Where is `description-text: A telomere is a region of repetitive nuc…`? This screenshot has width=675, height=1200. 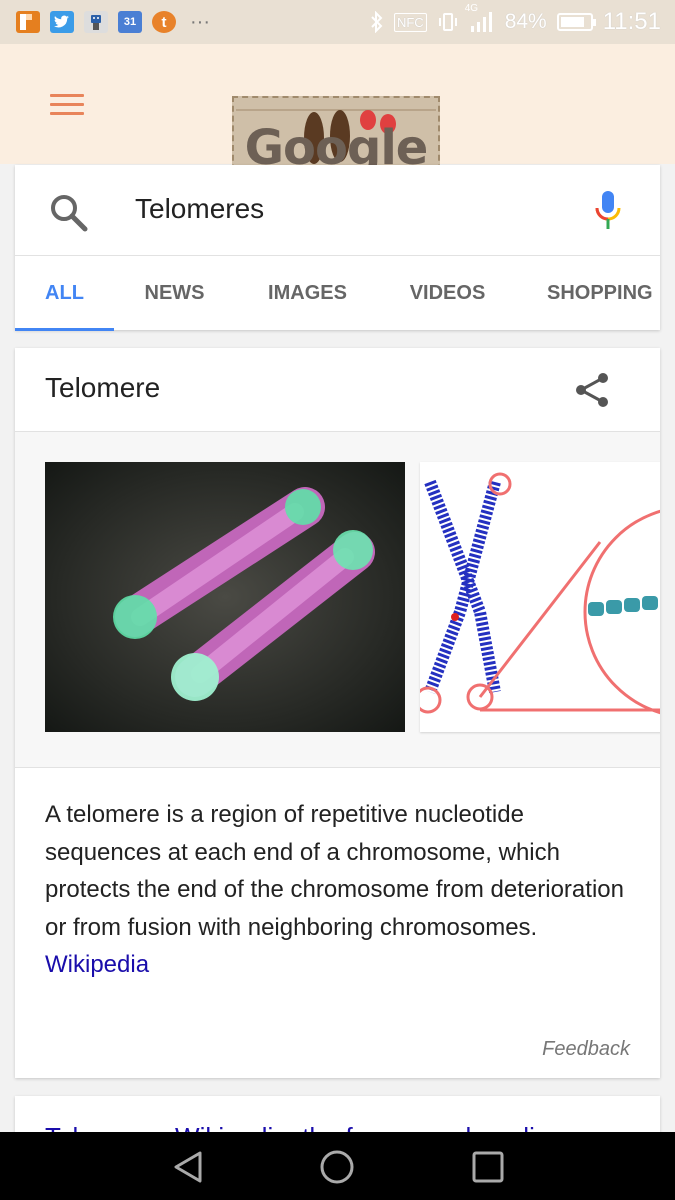 description-text: A telomere is a region of repetitive nuc… is located at coordinates (334, 871).